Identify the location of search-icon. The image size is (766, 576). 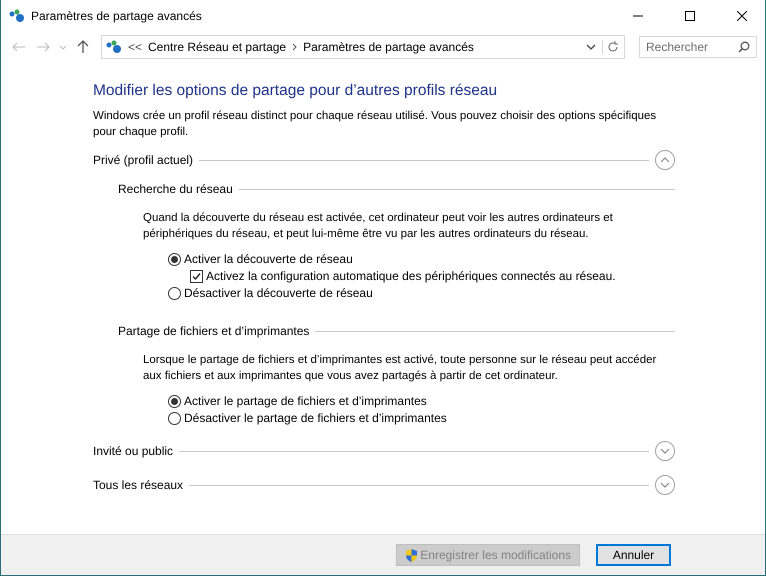
(744, 47).